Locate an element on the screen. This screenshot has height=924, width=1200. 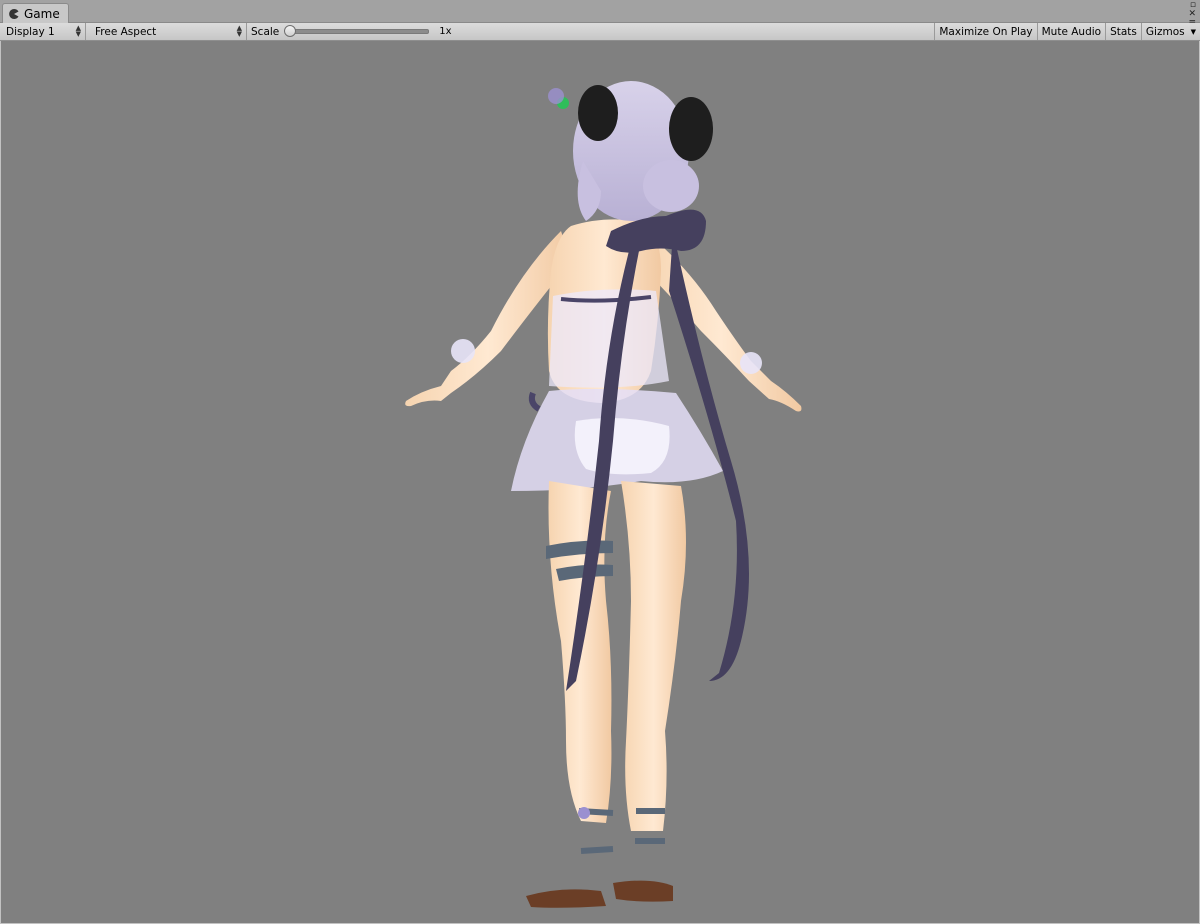
scale-control: Scale 1x is located at coordinates (349, 31).